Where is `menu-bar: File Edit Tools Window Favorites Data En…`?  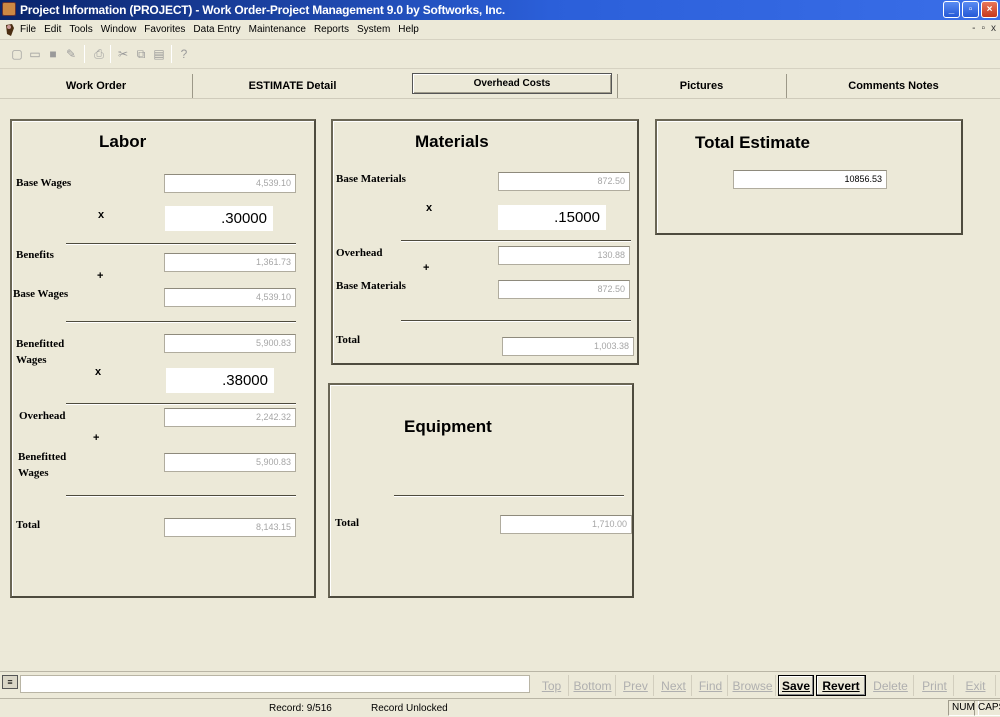 menu-bar: File Edit Tools Window Favorites Data En… is located at coordinates (500, 30).